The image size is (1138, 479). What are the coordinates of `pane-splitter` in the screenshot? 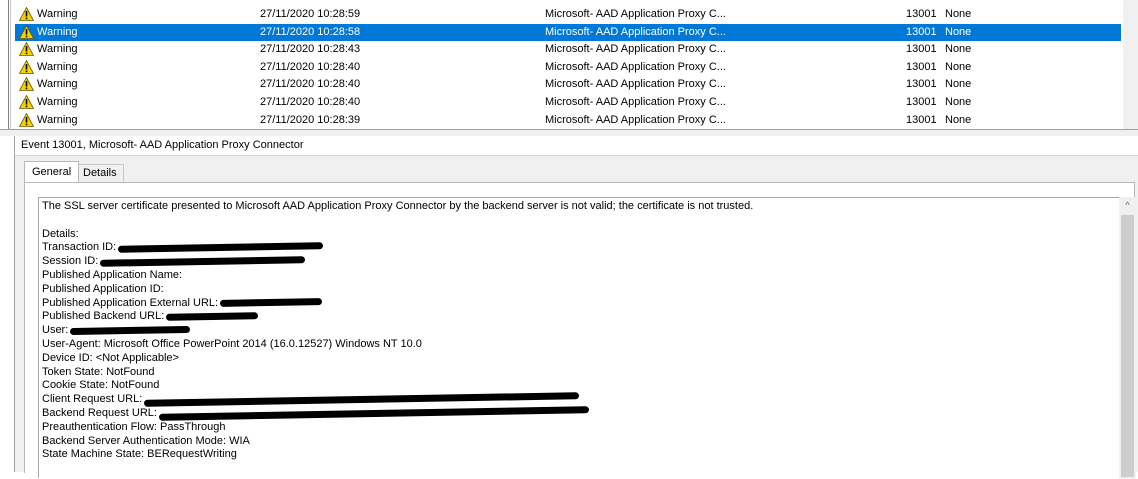 It's located at (569, 132).